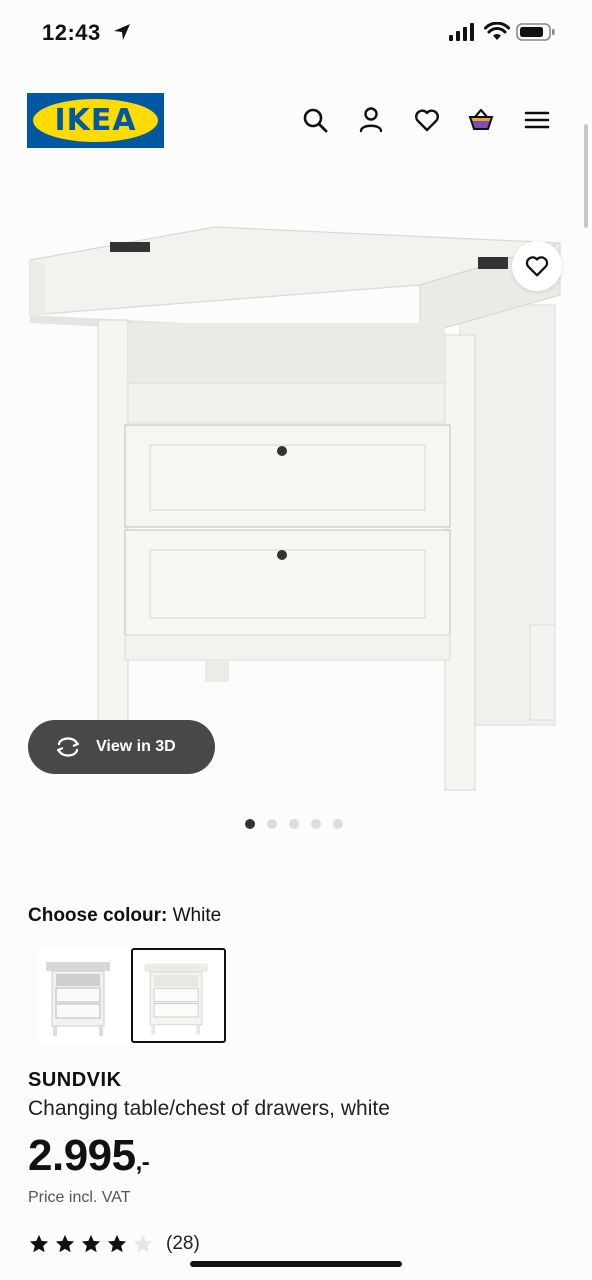  Describe the element at coordinates (71, 32) in the screenshot. I see `status-time: 12:43` at that location.